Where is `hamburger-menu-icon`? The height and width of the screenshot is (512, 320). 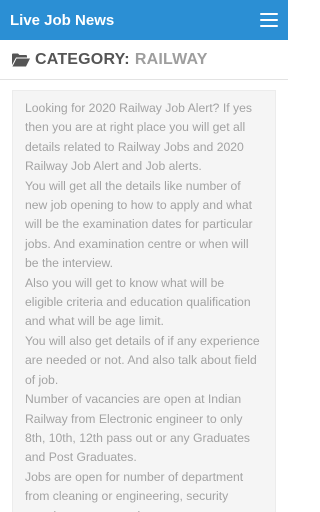
hamburger-menu-icon is located at coordinates (269, 20).